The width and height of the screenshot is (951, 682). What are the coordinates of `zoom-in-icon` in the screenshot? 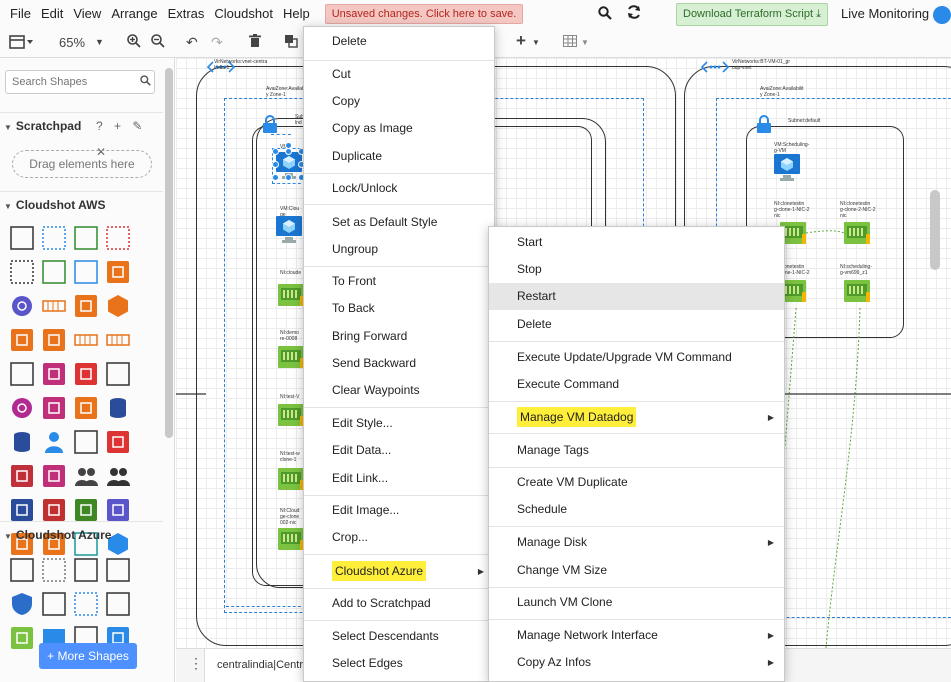 It's located at (134, 42).